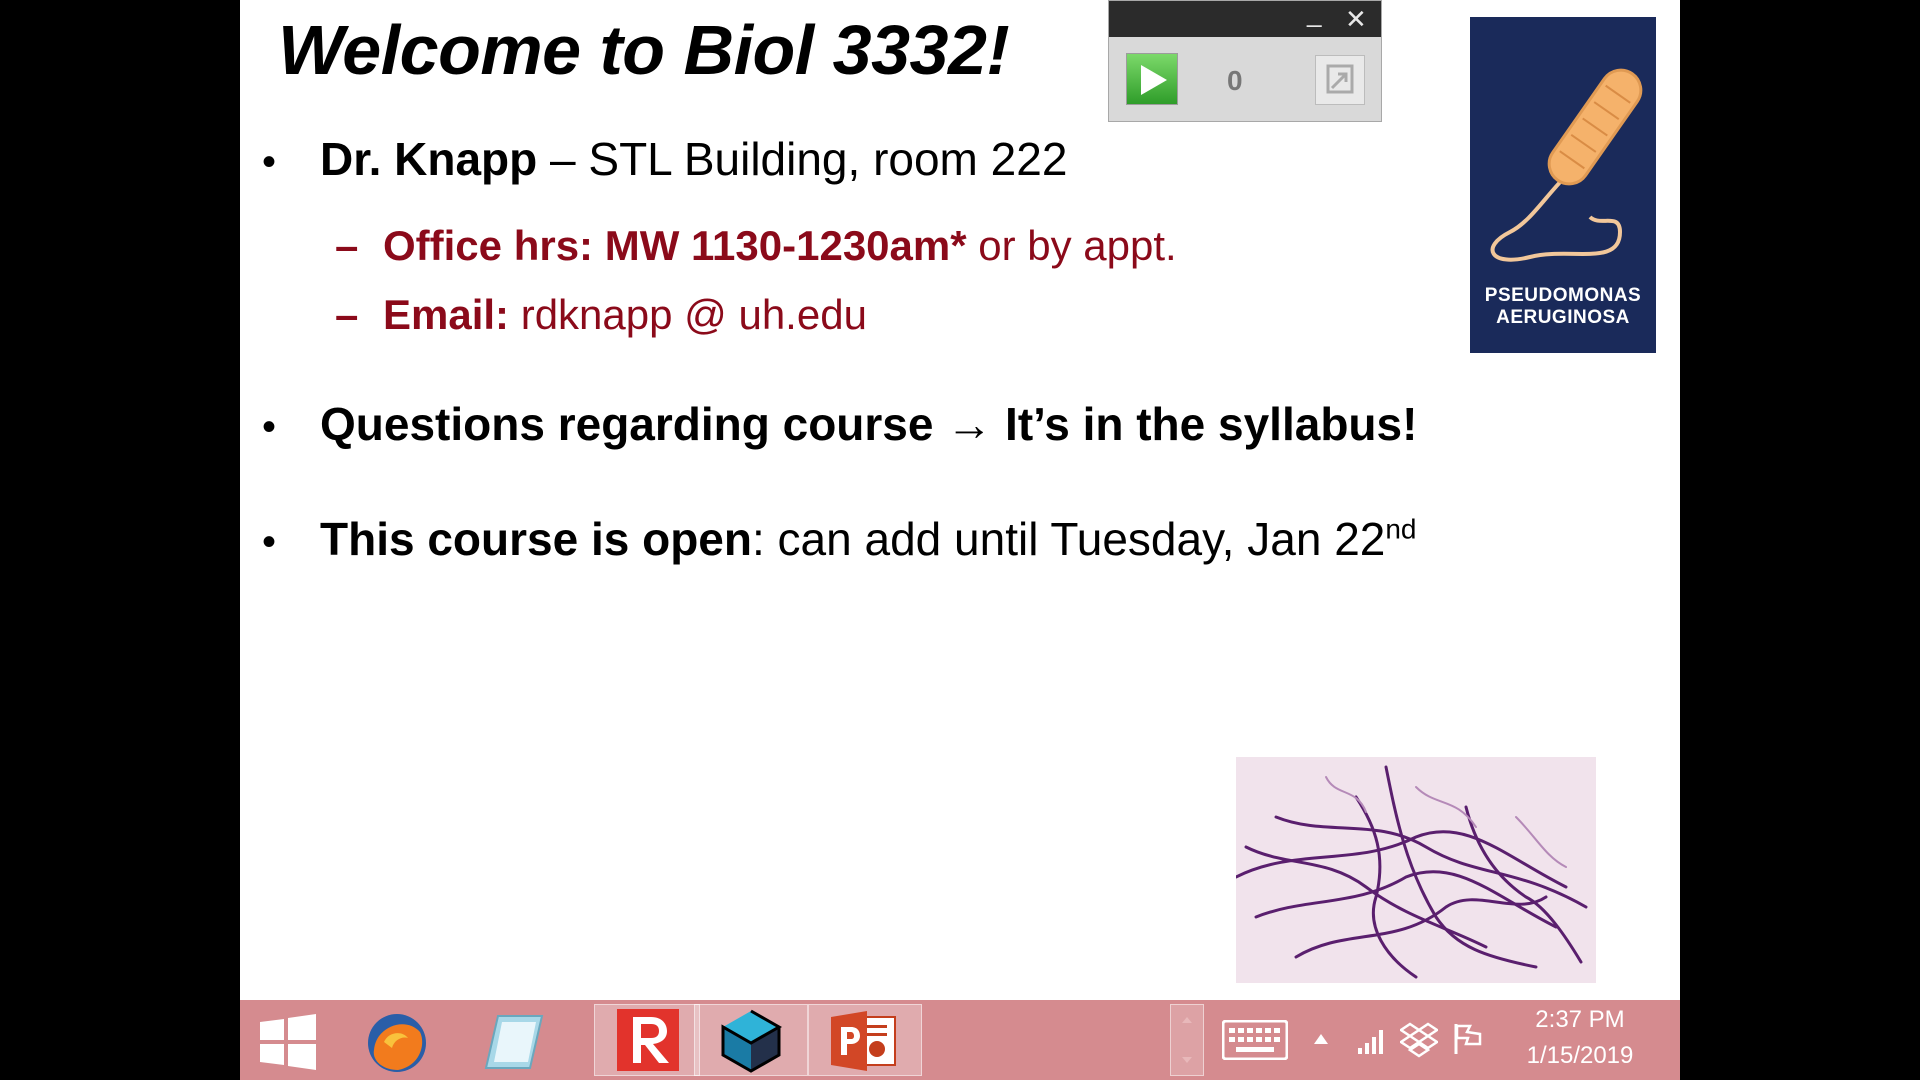  What do you see at coordinates (688, 314) in the screenshot?
I see `email-address: rdknapp @ uh.edu` at bounding box center [688, 314].